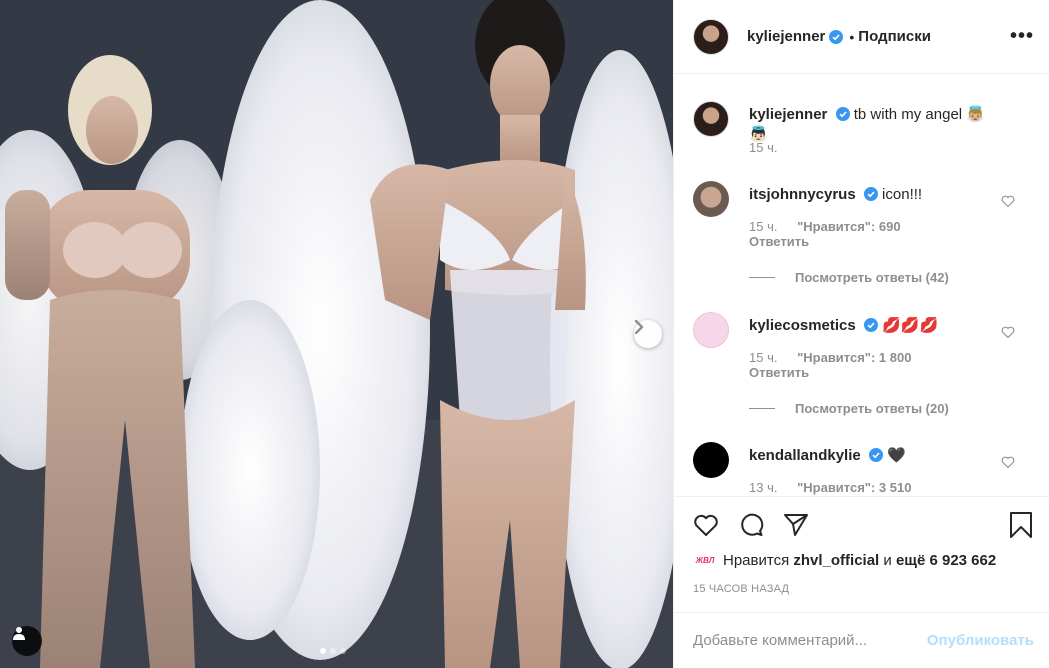 The width and height of the screenshot is (1049, 668). What do you see at coordinates (788, 114) in the screenshot?
I see `caption-username: kyliejenner` at bounding box center [788, 114].